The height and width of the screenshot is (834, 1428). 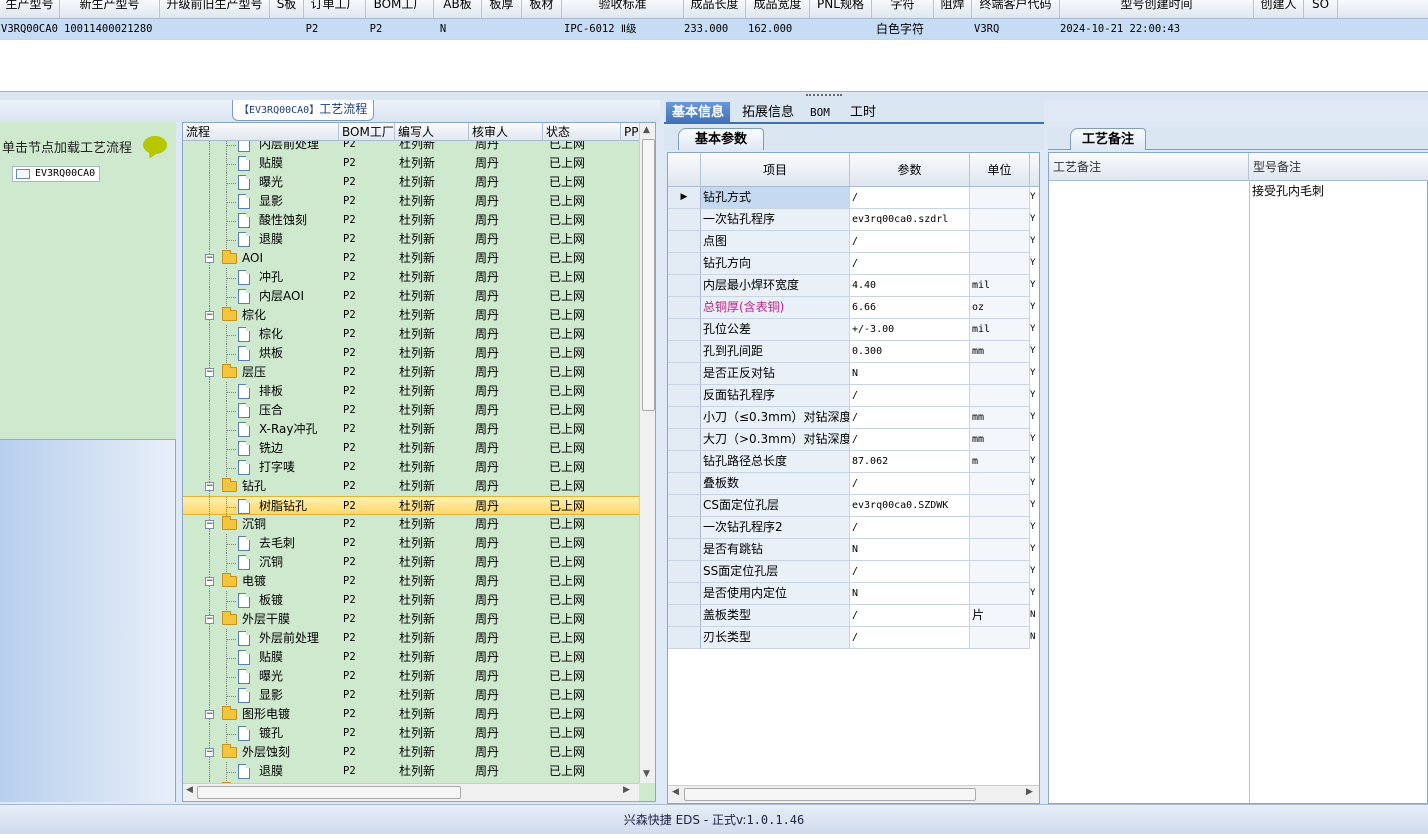 I want to click on tree-row: 棕化 P2 杜列新 周丹 已上网, so click(x=411, y=334).